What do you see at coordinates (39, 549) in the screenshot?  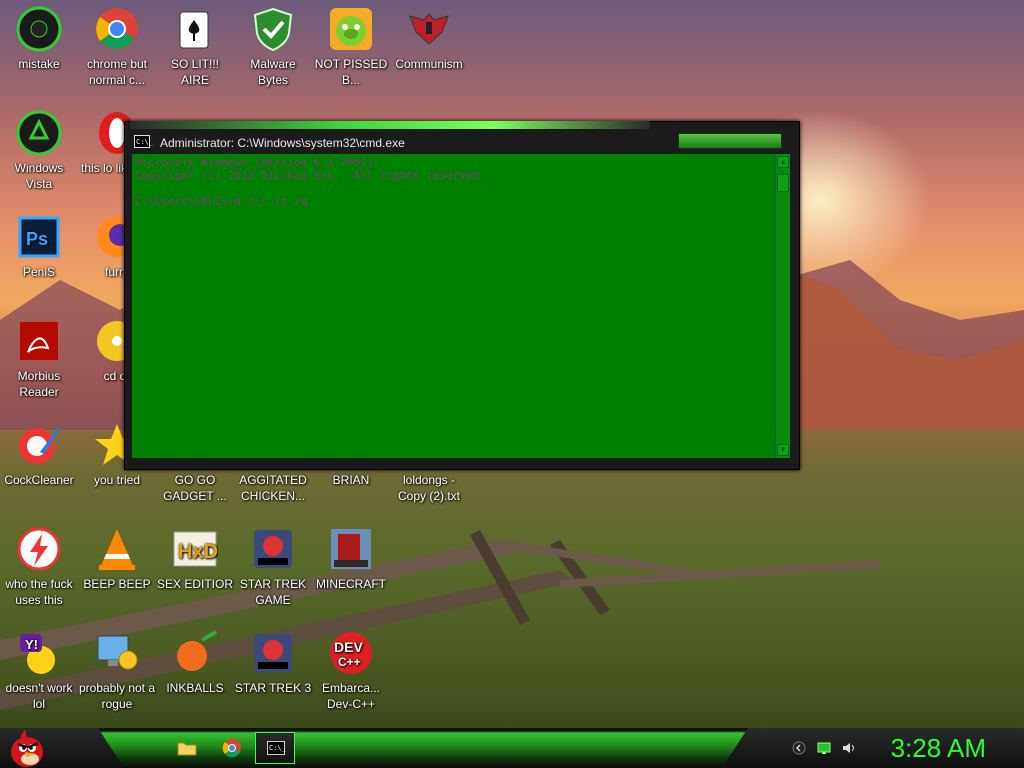 I see `flash-icon` at bounding box center [39, 549].